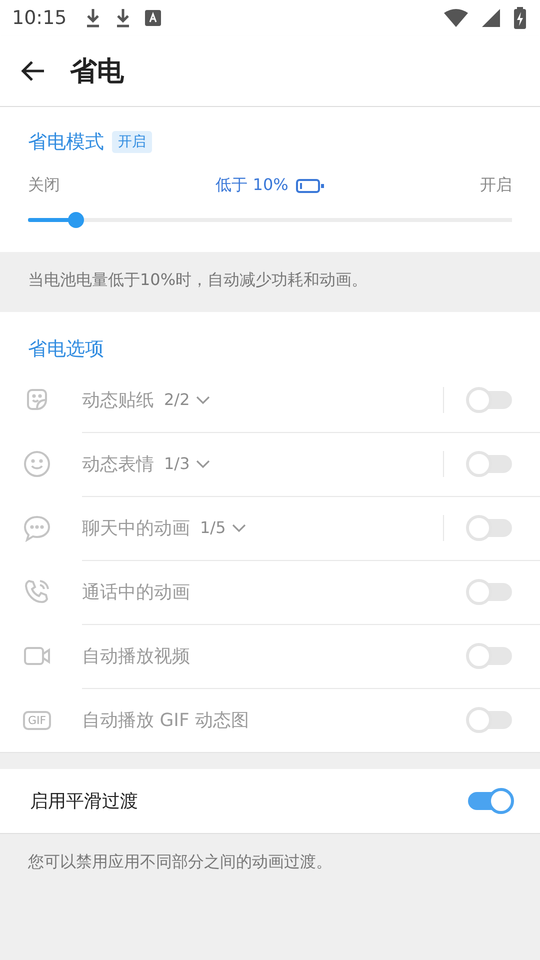 The image size is (540, 960). What do you see at coordinates (177, 463) in the screenshot?
I see `option-count: 1/3` at bounding box center [177, 463].